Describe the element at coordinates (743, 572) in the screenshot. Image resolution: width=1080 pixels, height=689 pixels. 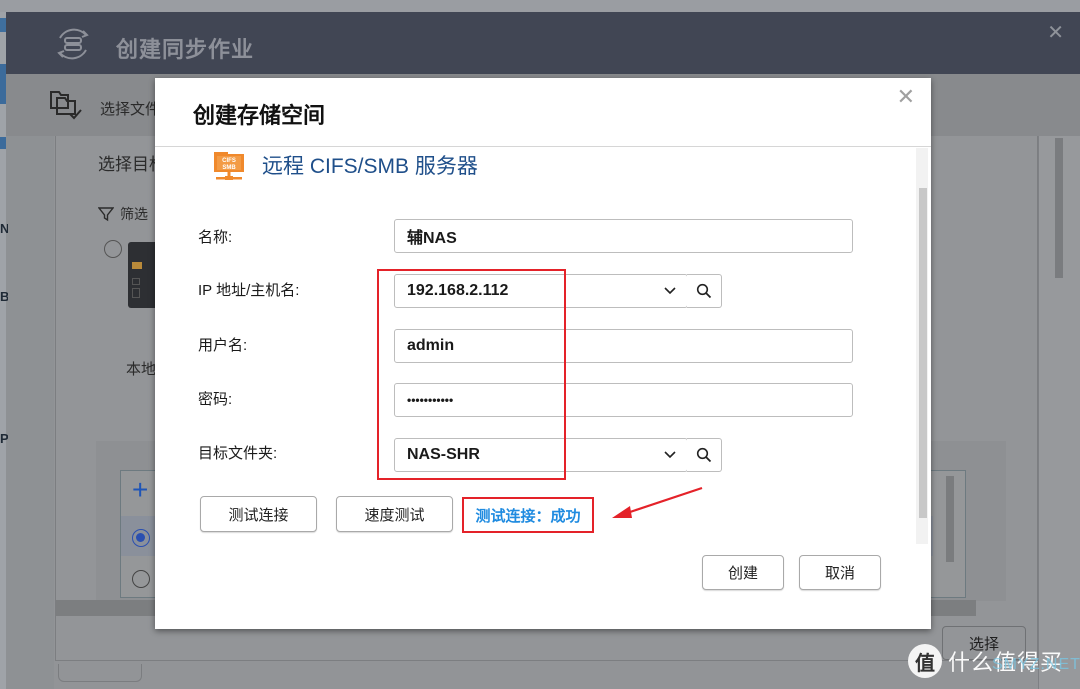
I see `create-button: 创建` at that location.